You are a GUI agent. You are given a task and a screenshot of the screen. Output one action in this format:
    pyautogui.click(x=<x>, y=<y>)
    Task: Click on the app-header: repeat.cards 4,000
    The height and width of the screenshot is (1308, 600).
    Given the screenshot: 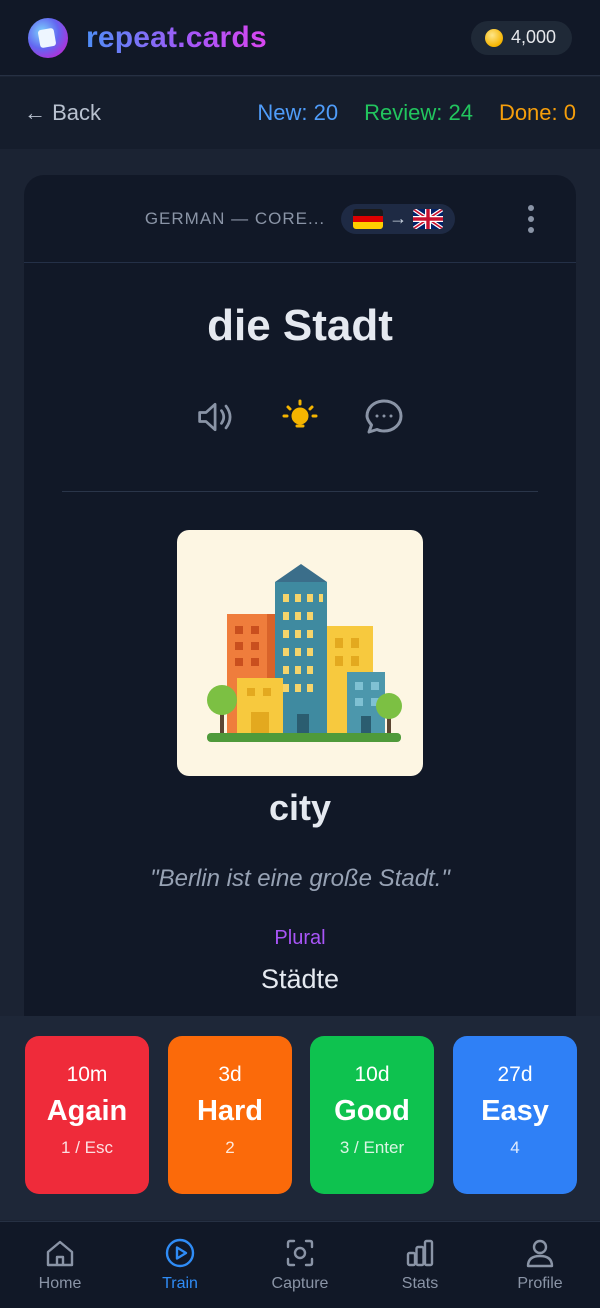 What is the action you would take?
    pyautogui.click(x=300, y=38)
    